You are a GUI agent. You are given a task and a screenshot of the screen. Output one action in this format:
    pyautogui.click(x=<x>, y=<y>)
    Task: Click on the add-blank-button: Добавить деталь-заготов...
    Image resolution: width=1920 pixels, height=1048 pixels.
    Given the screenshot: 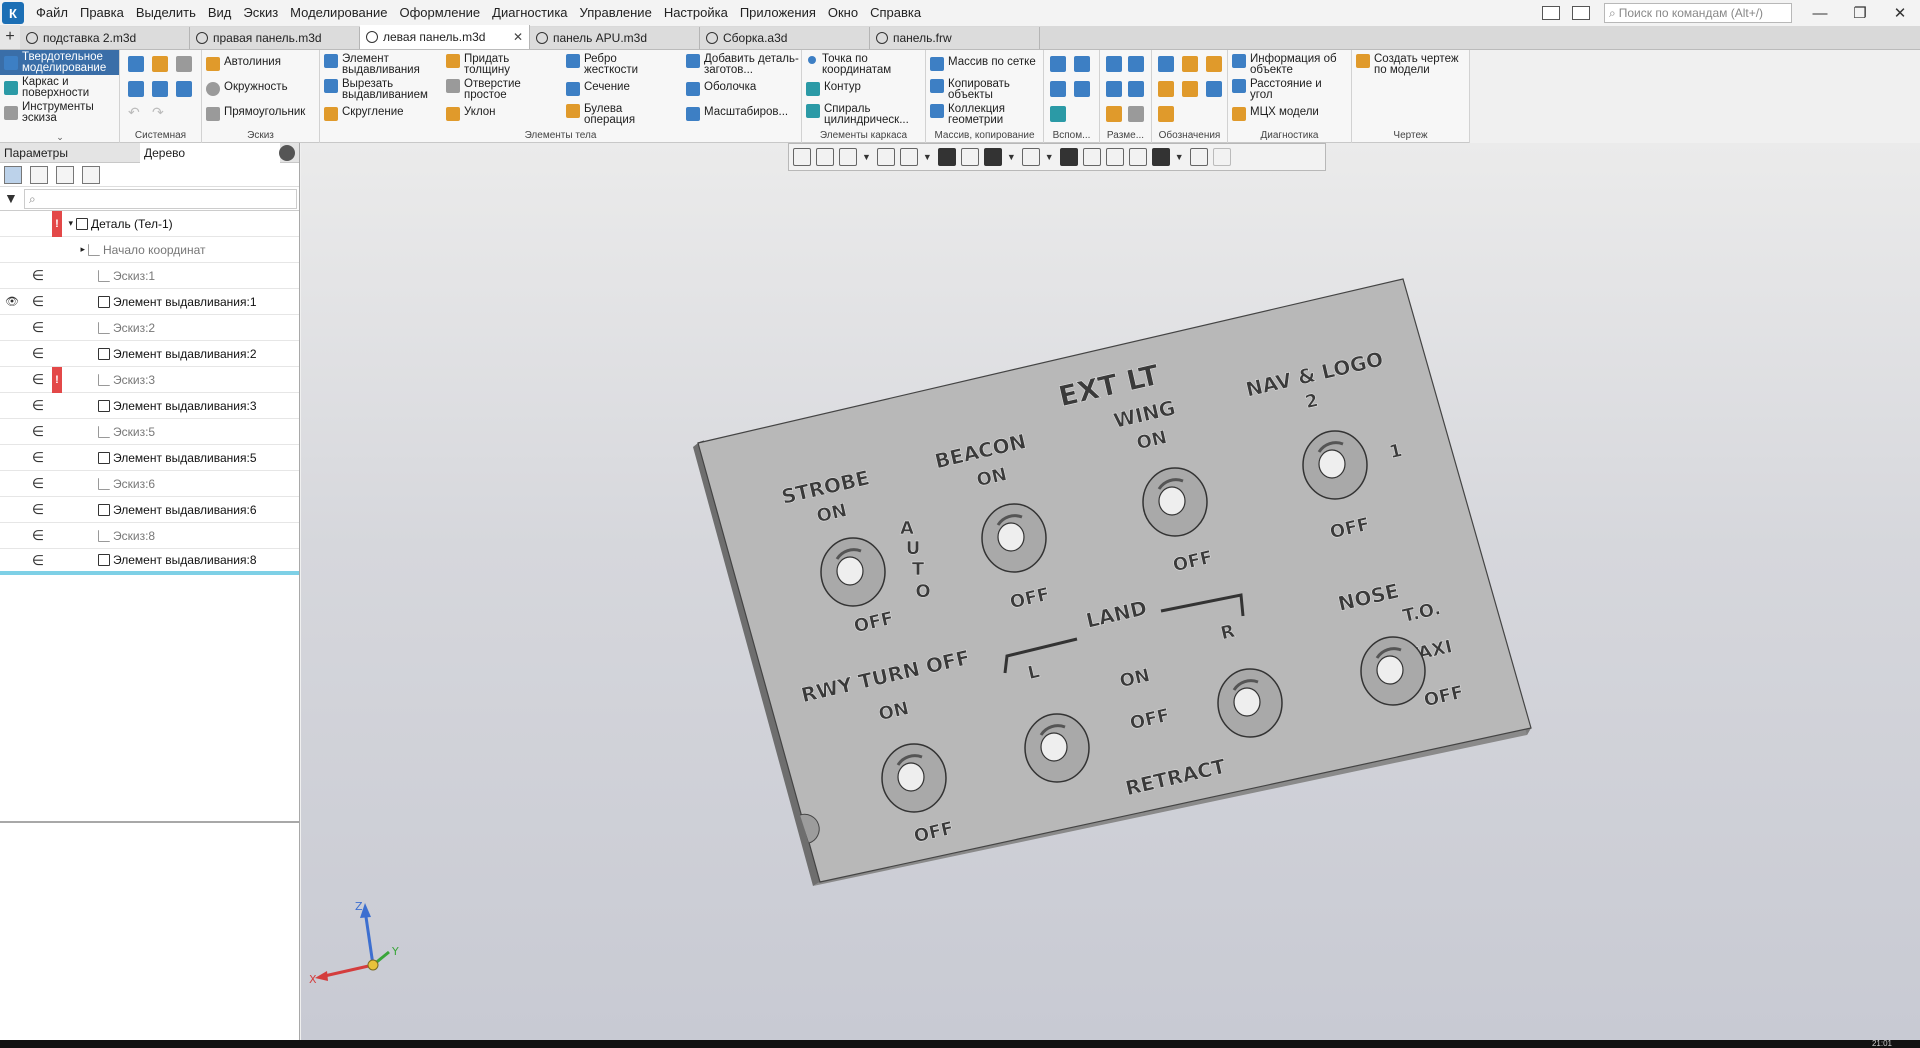 What is the action you would take?
    pyautogui.click(x=743, y=64)
    